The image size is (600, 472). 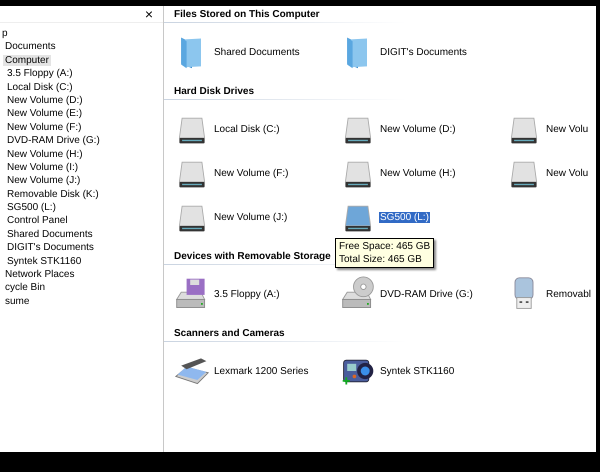 What do you see at coordinates (426, 294) in the screenshot?
I see `item-label: DVD-RAM Drive (G:)` at bounding box center [426, 294].